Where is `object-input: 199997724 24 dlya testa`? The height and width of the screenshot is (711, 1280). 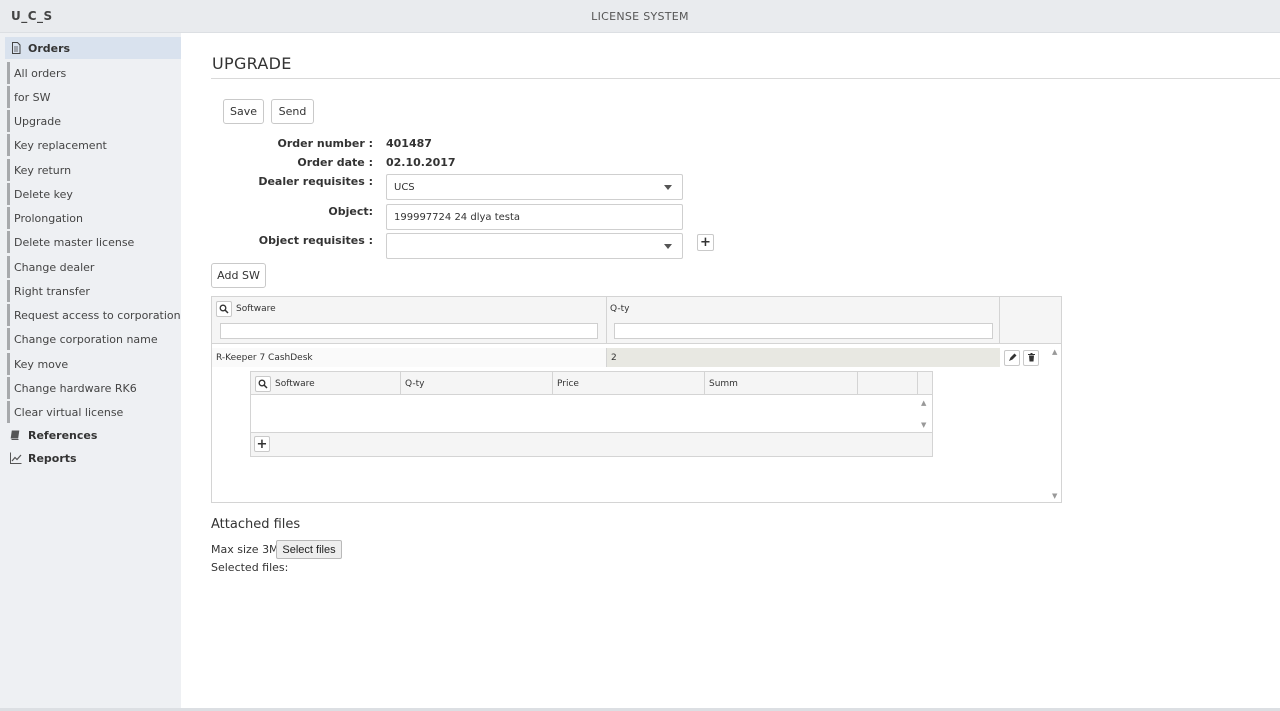
object-input: 199997724 24 dlya testa is located at coordinates (534, 217).